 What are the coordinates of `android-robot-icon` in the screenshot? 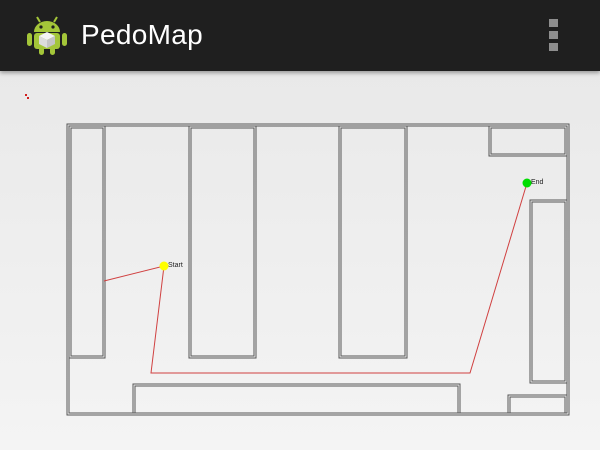 It's located at (47, 35).